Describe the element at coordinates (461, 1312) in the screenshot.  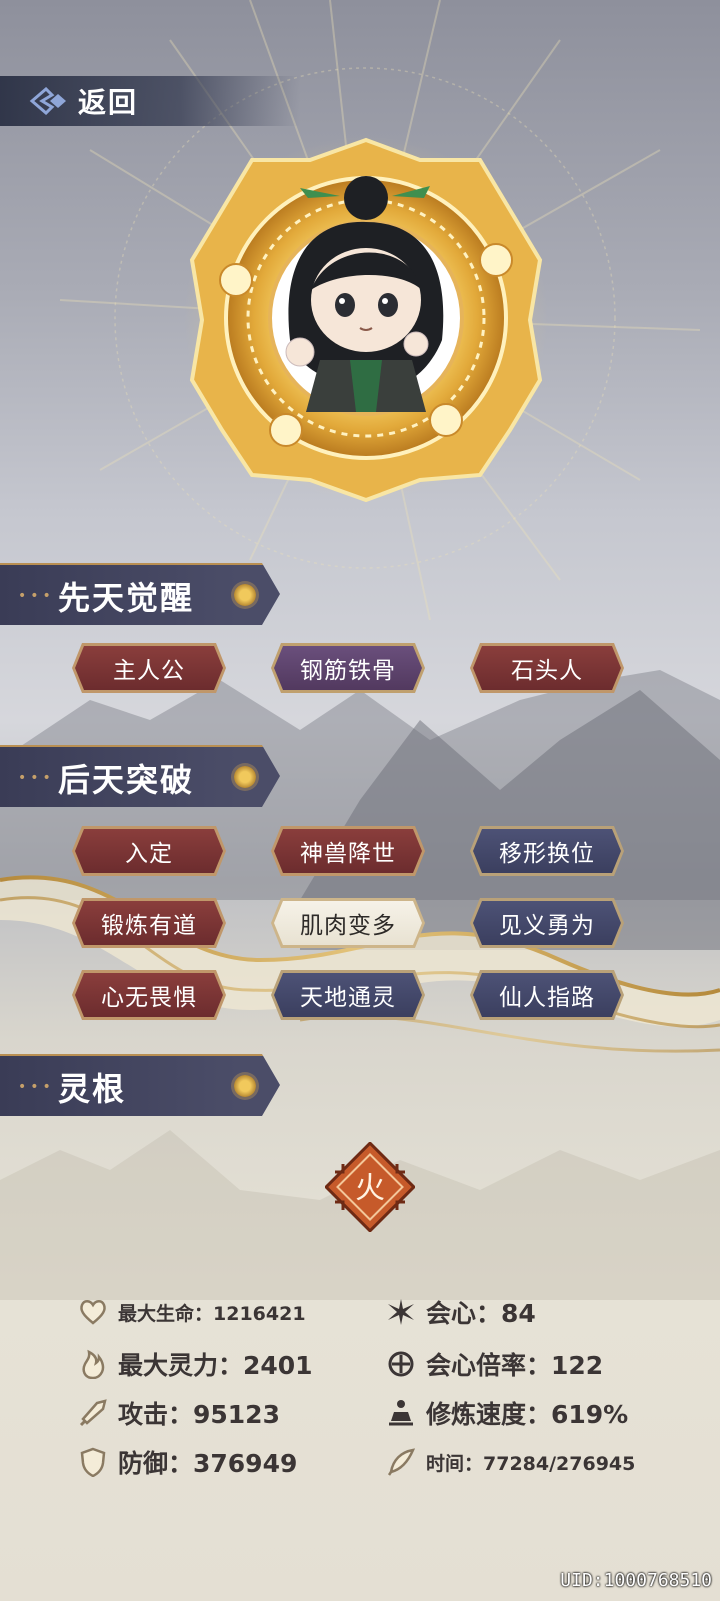
I see `stat-crit: 会心：84` at that location.